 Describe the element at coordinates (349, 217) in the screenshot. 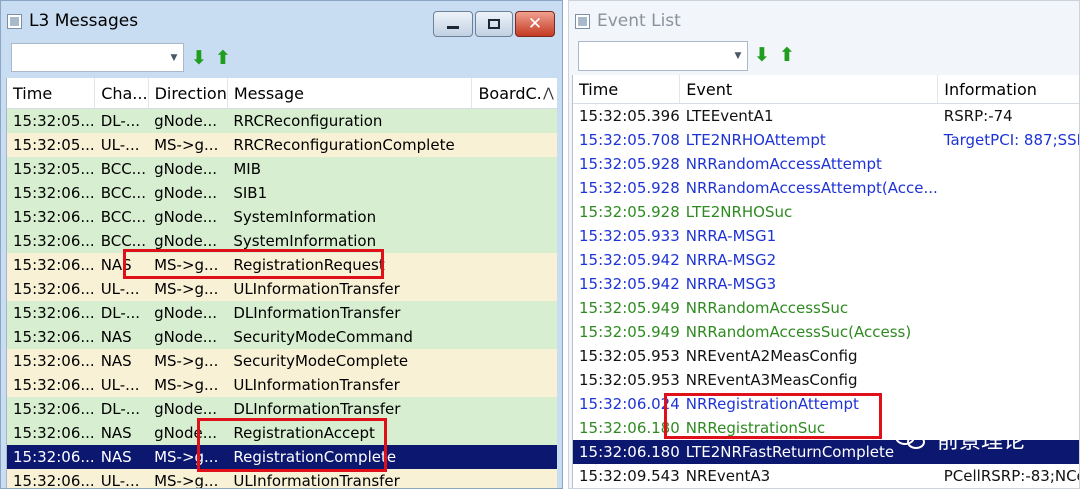

I see `cell-message: SystemInformation` at that location.